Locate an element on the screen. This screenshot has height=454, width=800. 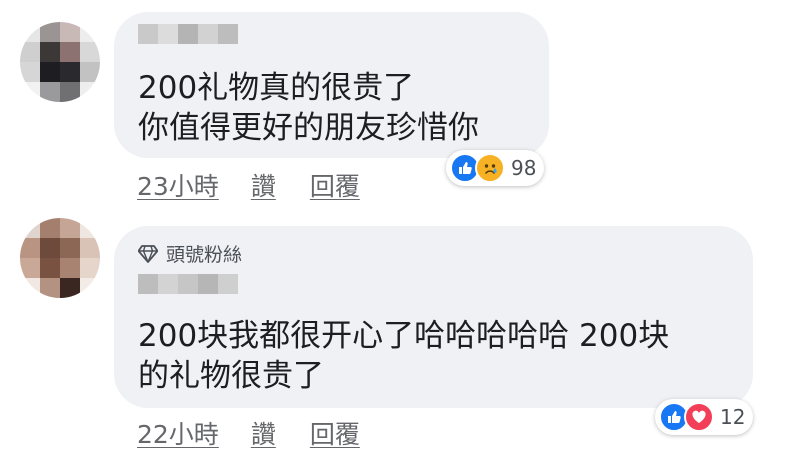
badge-label: 頭號粉絲 is located at coordinates (204, 255).